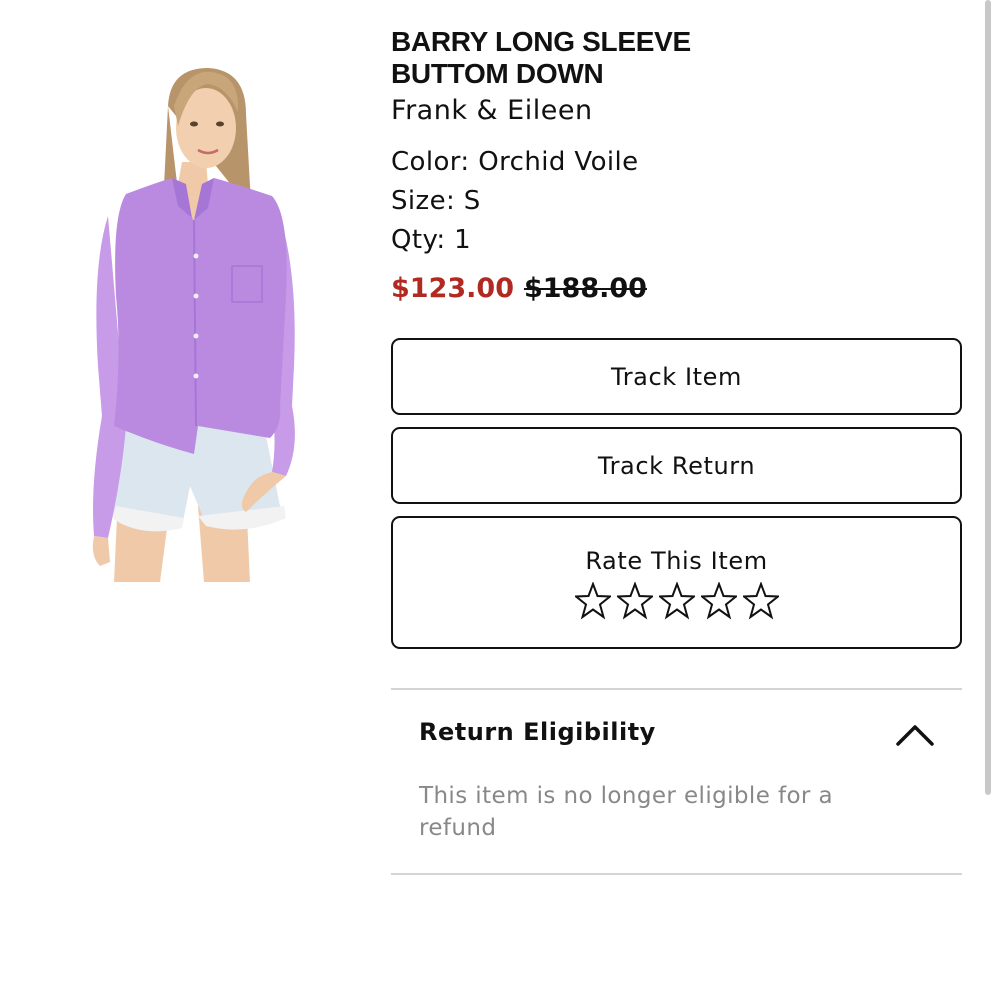 The height and width of the screenshot is (1000, 1000). I want to click on divider, so click(676, 874).